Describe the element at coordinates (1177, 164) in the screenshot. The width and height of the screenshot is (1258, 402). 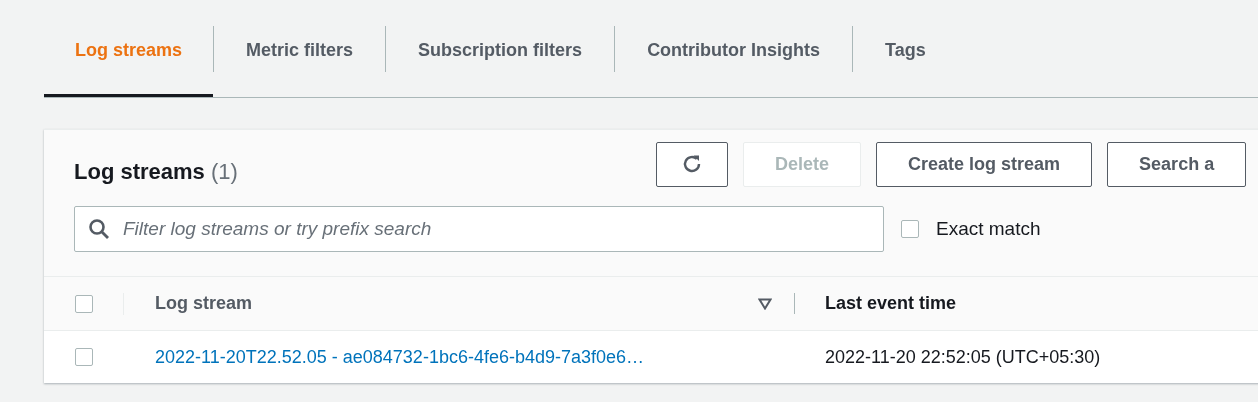
I see `action-button: Search a` at that location.